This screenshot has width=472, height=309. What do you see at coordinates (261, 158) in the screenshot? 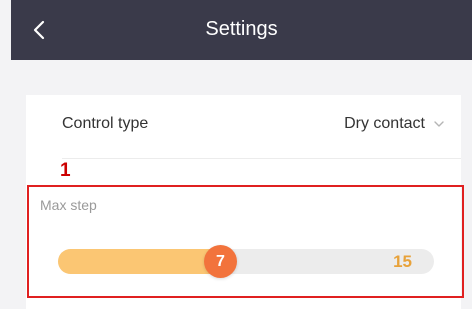
I see `row-divider` at bounding box center [261, 158].